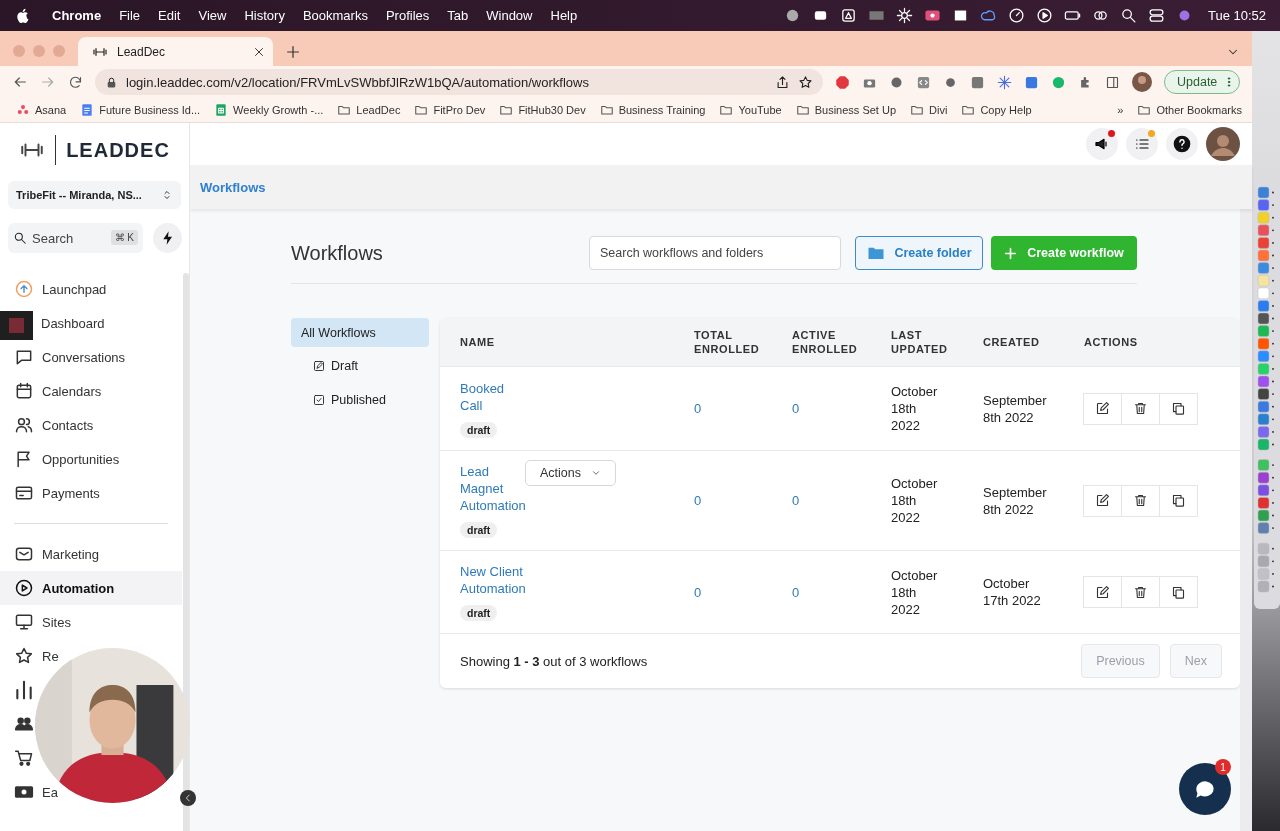  What do you see at coordinates (175, 51) in the screenshot?
I see `browser-tab: LeadDec` at bounding box center [175, 51].